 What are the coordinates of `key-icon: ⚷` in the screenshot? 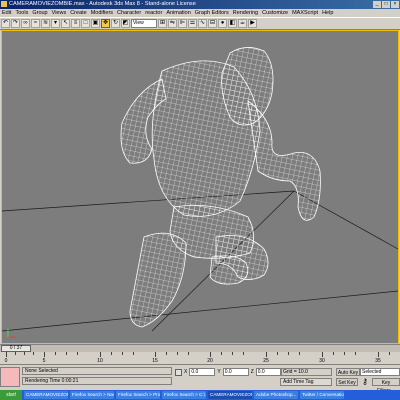 It's located at (365, 382).